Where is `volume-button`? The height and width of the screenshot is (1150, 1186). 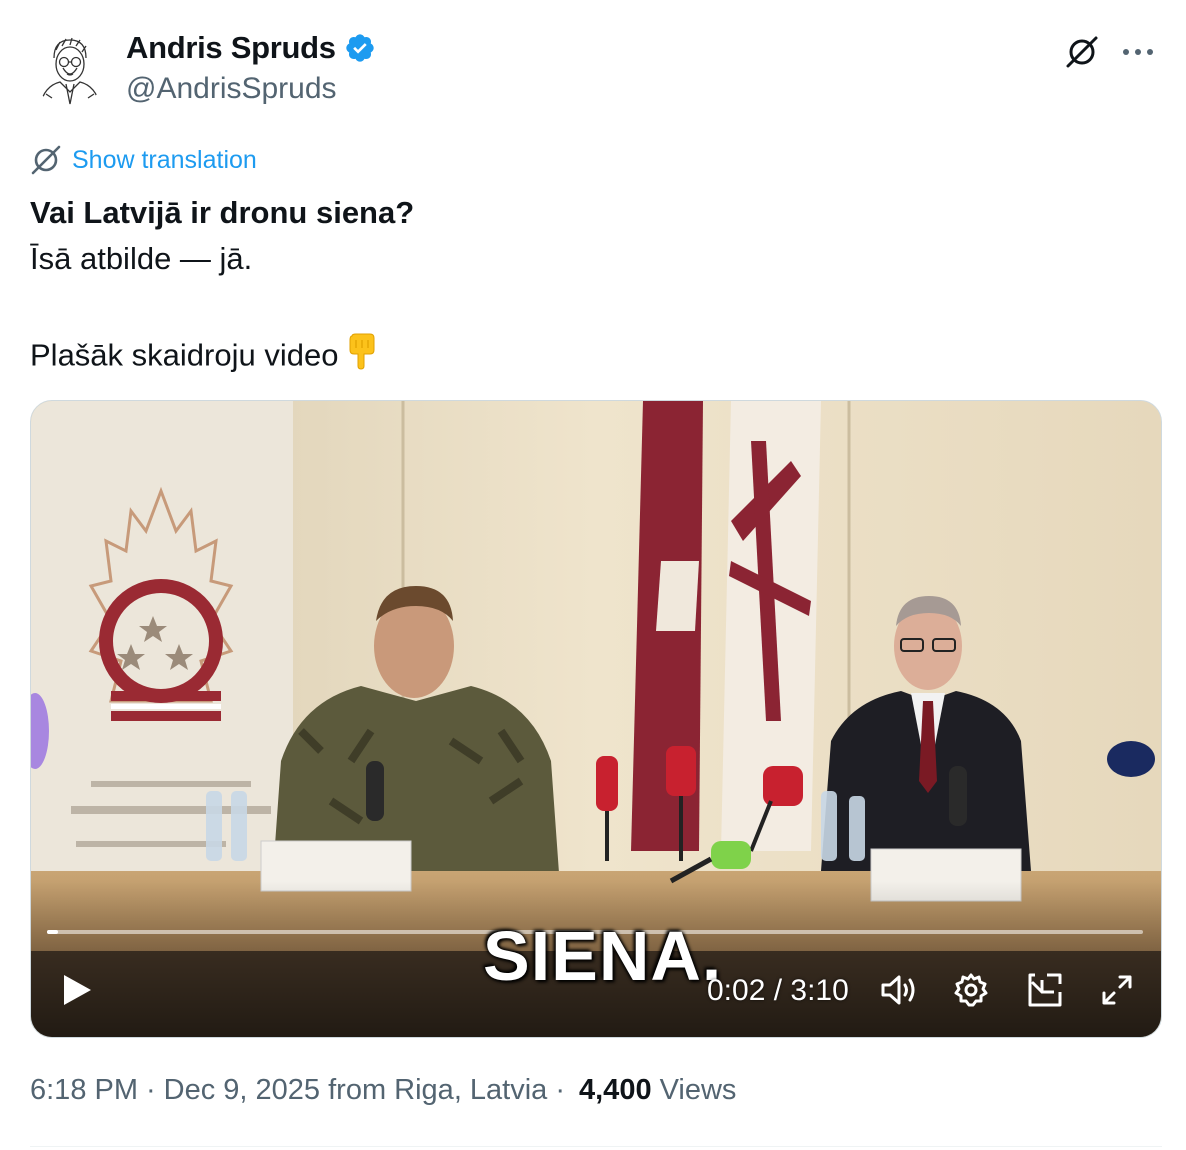
volume-button is located at coordinates (899, 990).